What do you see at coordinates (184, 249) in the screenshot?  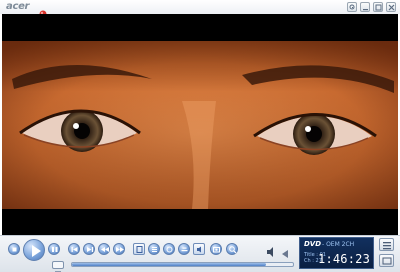 I see `subtitle-icon` at bounding box center [184, 249].